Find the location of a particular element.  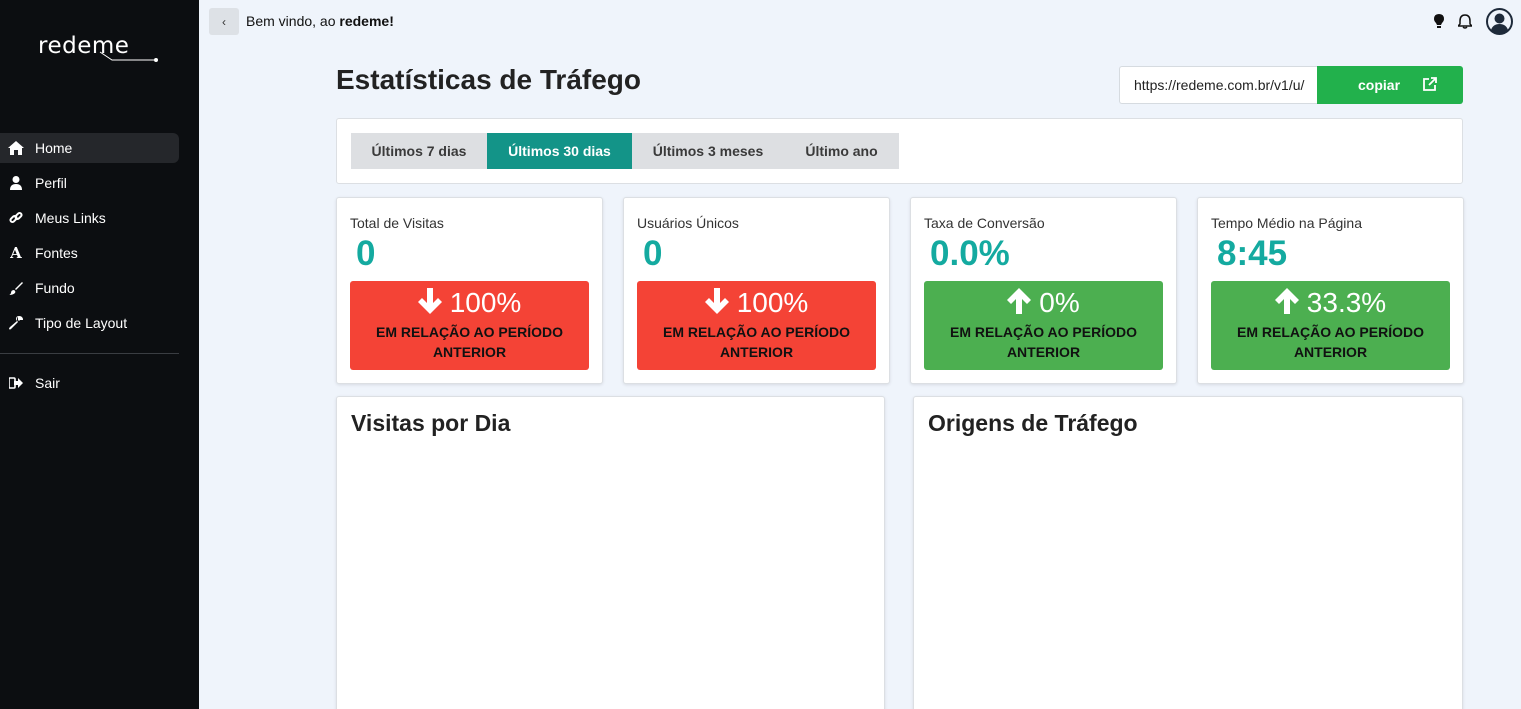

tab-ultimo-ano: Último ano is located at coordinates (841, 151).